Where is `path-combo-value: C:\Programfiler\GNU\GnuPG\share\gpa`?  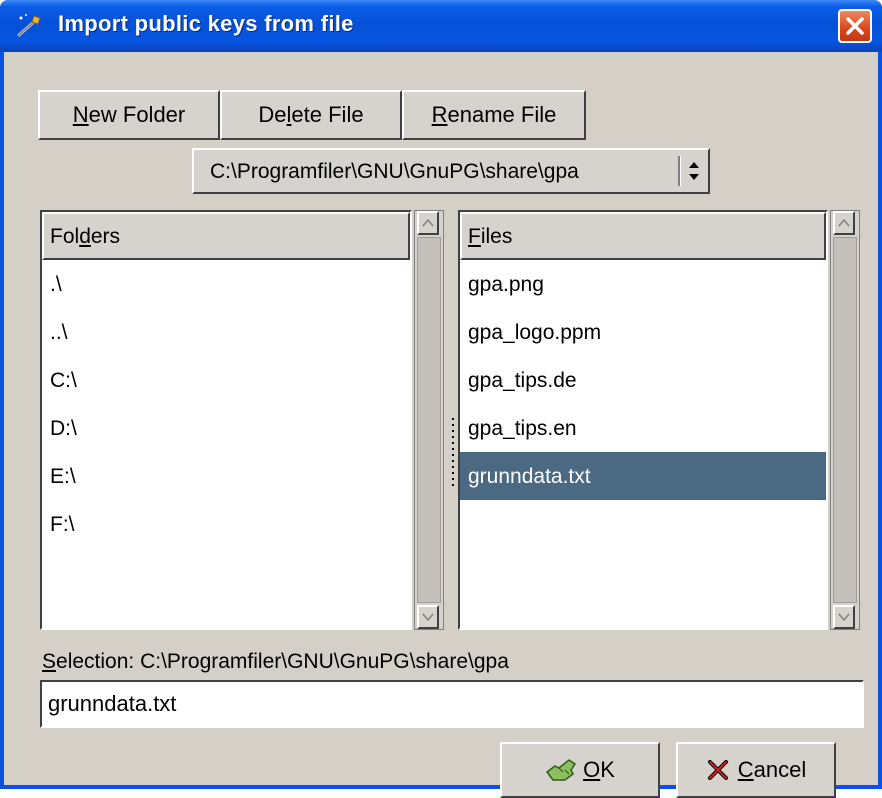
path-combo-value: C:\Programfiler\GNU\GnuPG\share\gpa is located at coordinates (394, 171).